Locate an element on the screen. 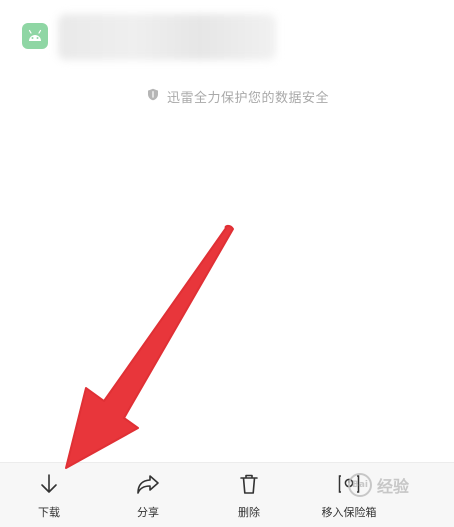 The image size is (454, 527). watermark-text: 经验 is located at coordinates (393, 486).